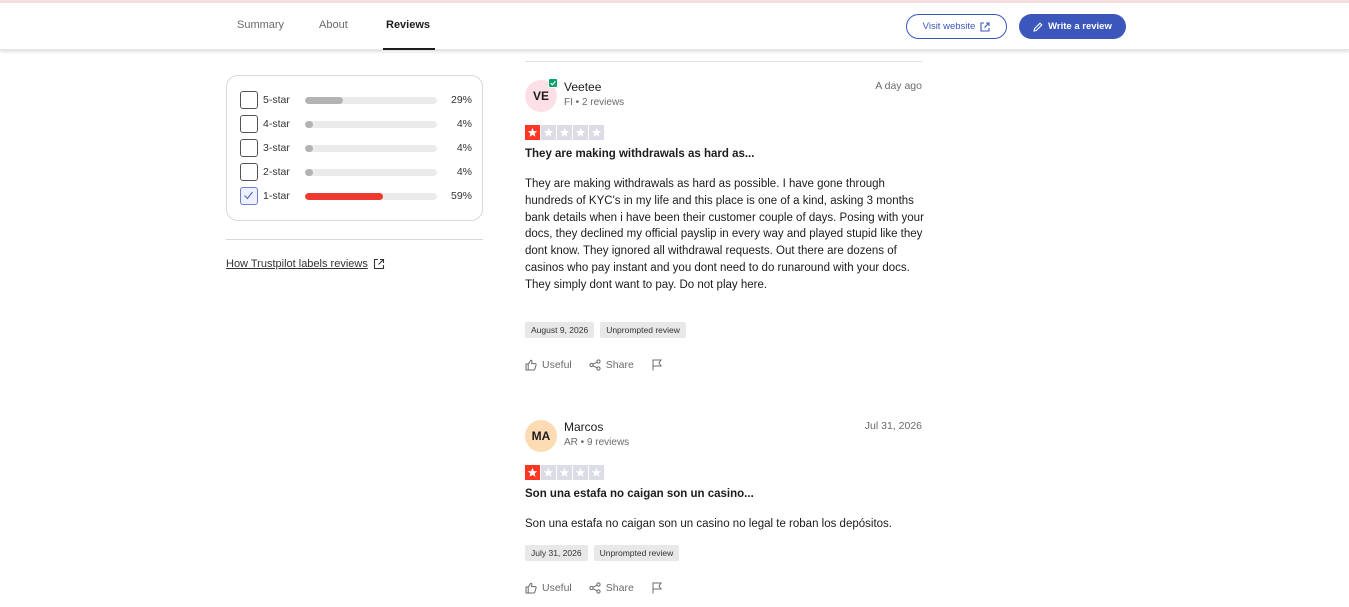 The image size is (1349, 607). What do you see at coordinates (297, 264) in the screenshot?
I see `how-link-label: How Trustpilot labels reviews` at bounding box center [297, 264].